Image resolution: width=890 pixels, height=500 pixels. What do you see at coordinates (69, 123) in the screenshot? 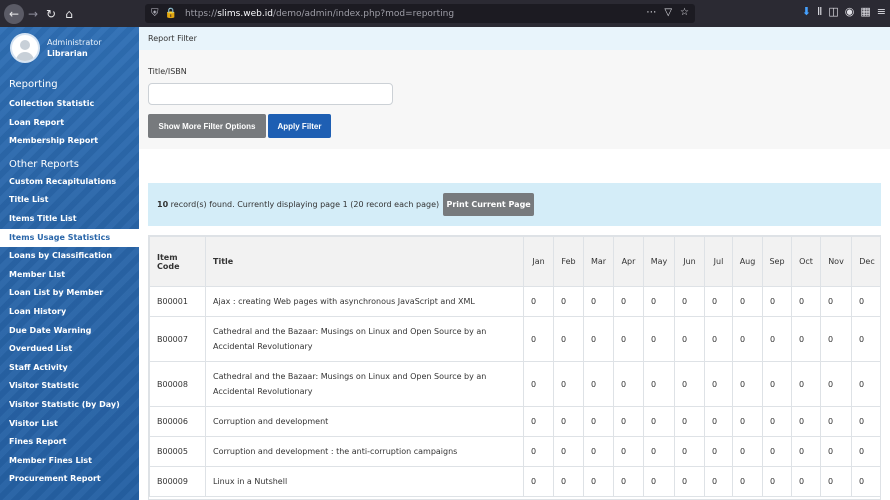
I see `sidebar-item: Loan Report` at bounding box center [69, 123].